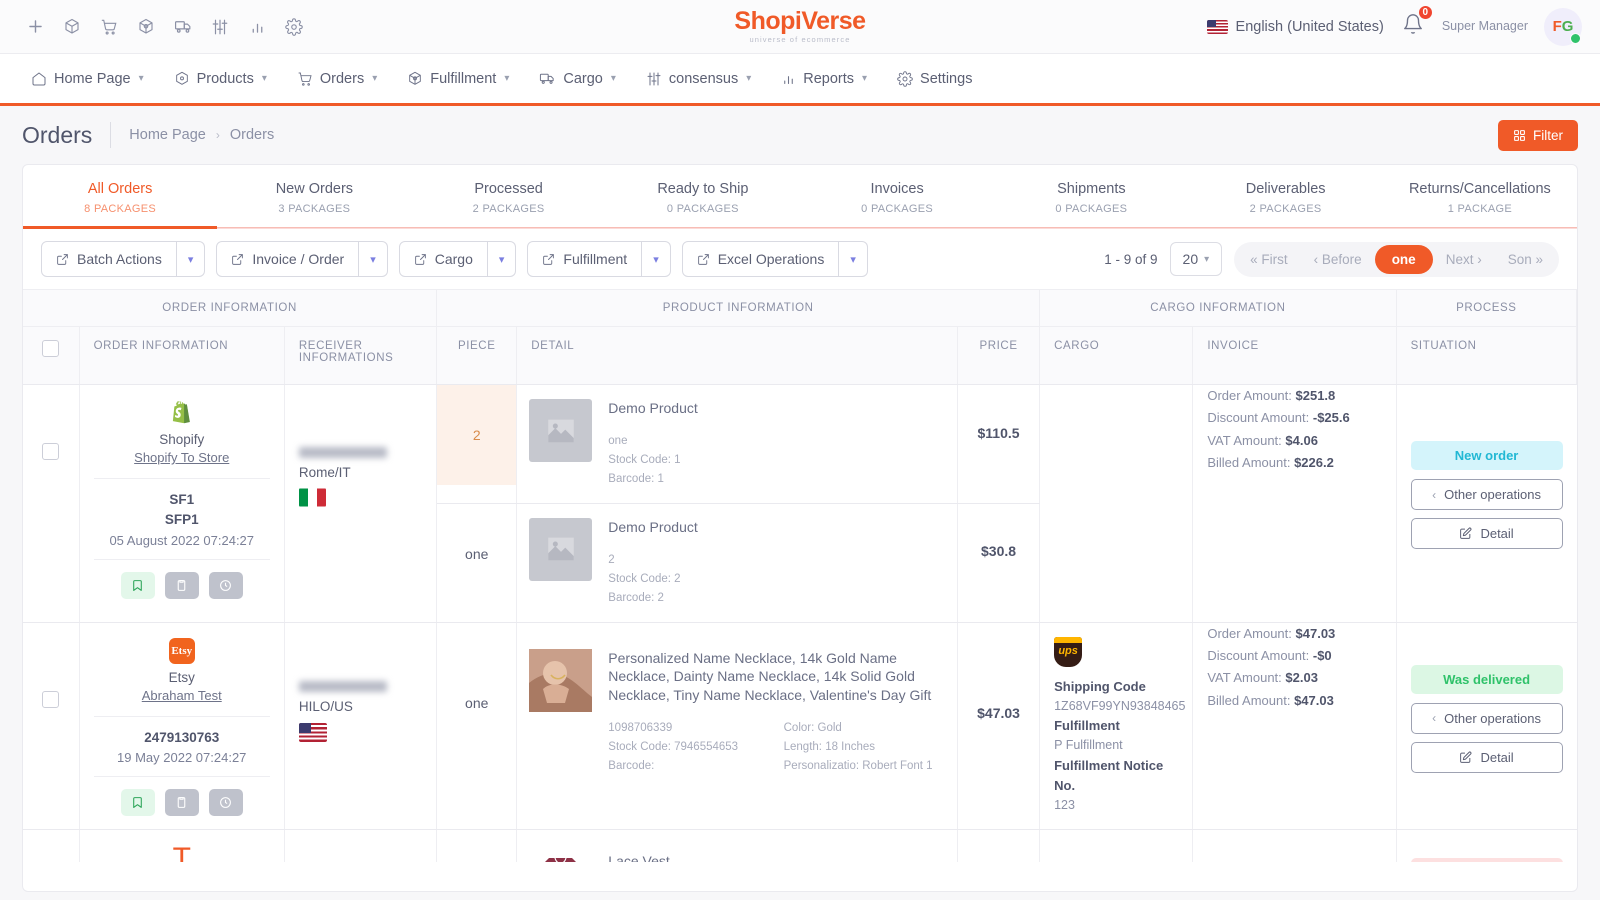 The image size is (1600, 900). I want to click on tab-processed: Processed 2 PACKAGES, so click(509, 196).